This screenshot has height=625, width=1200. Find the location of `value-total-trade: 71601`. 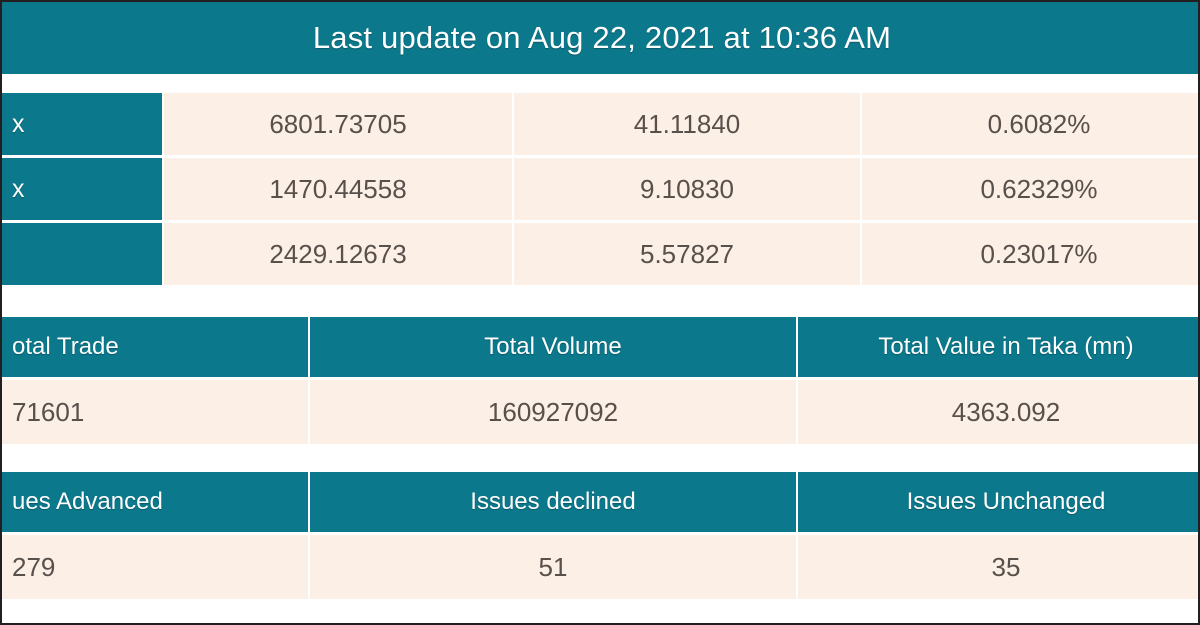

value-total-trade: 71601 is located at coordinates (155, 412).